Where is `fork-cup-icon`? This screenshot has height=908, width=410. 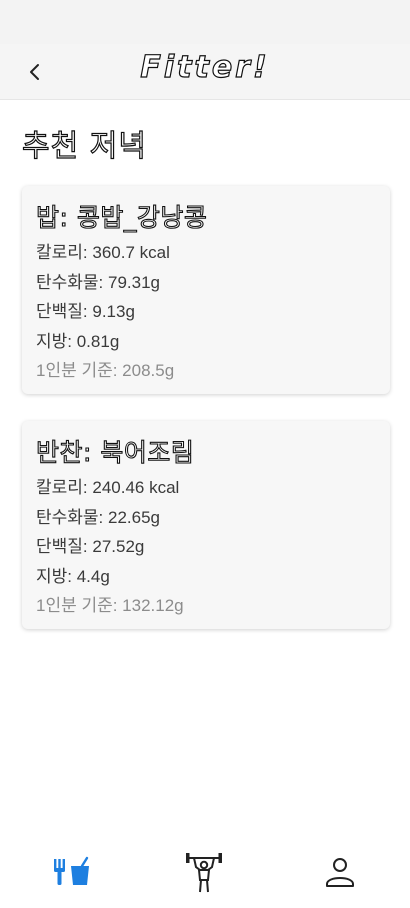
fork-cup-icon is located at coordinates (71, 870).